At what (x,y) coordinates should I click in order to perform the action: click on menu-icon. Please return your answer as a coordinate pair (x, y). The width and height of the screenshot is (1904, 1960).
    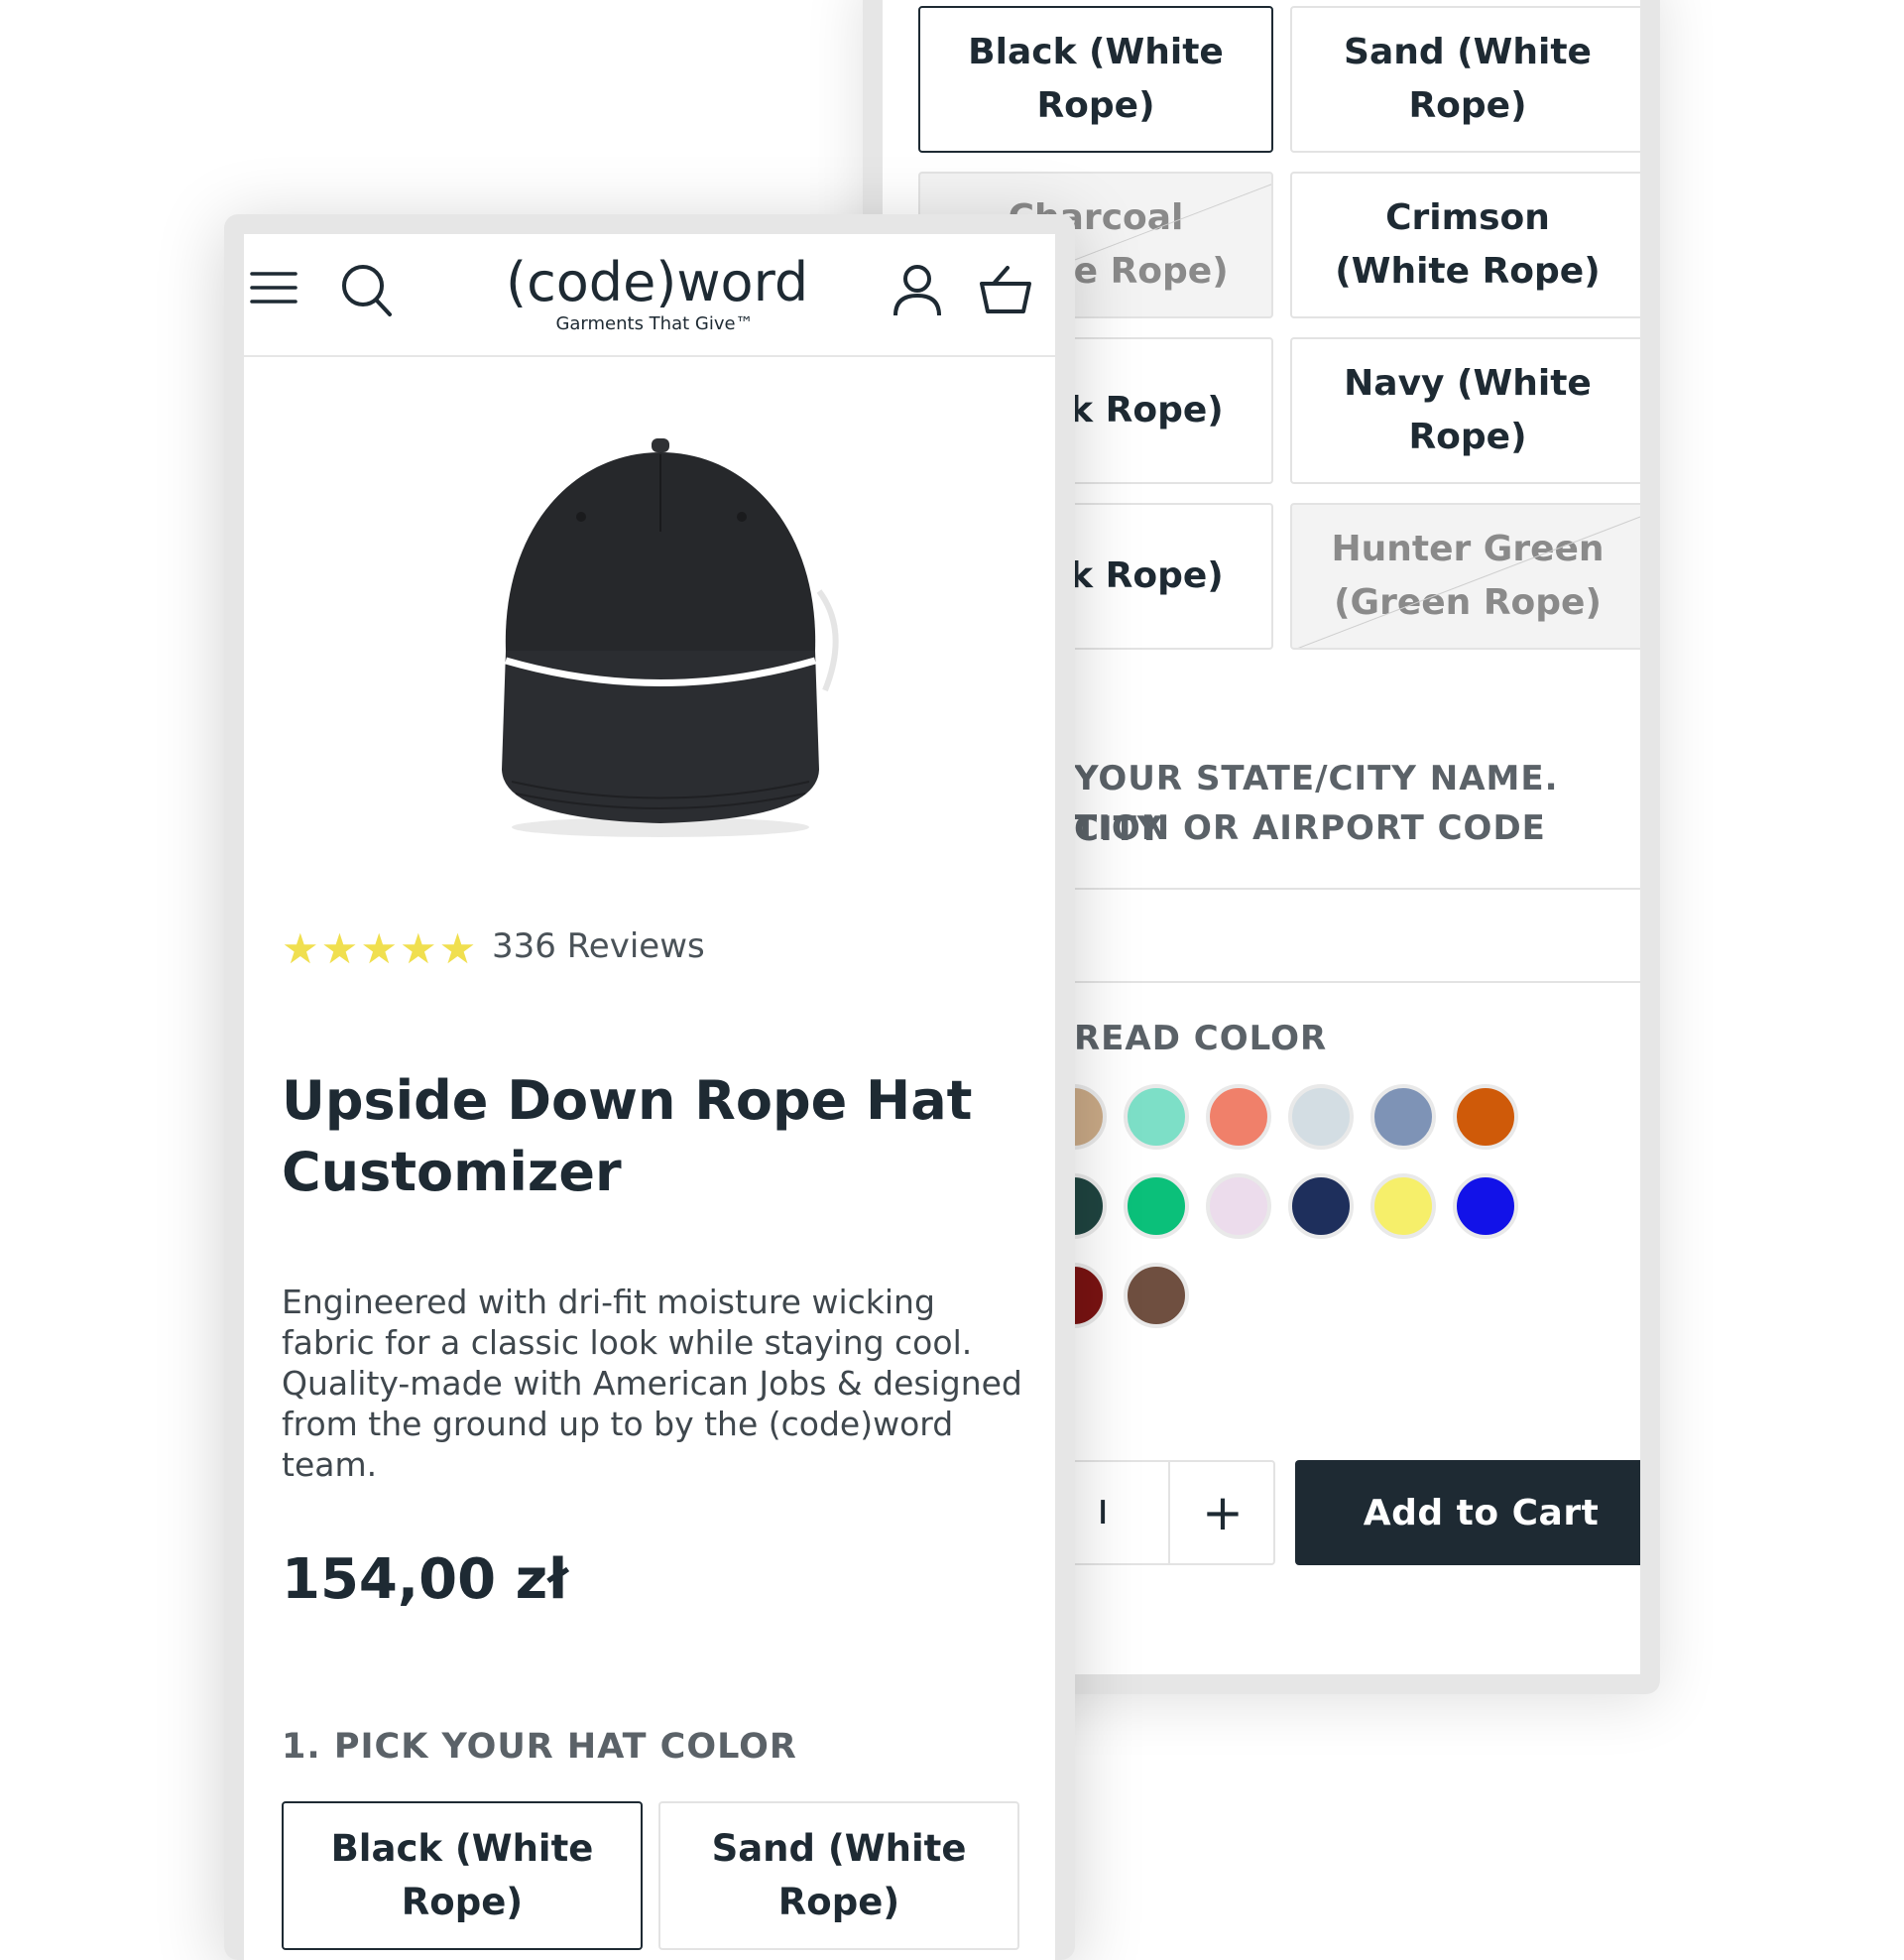
    Looking at the image, I should click on (274, 288).